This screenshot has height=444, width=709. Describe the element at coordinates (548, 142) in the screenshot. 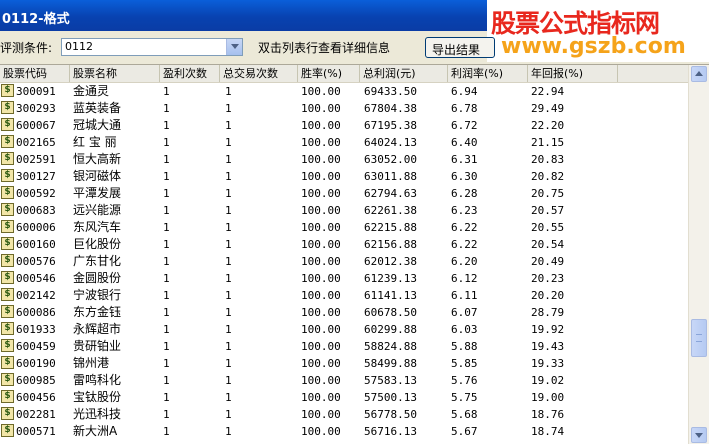

I see `cell-annual: 21.15` at that location.